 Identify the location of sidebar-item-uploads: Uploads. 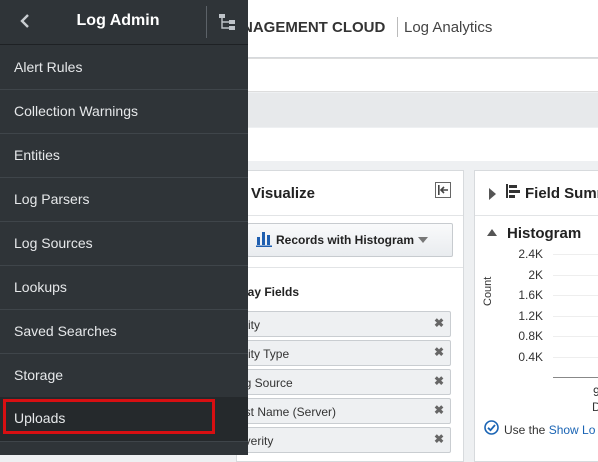
(124, 419).